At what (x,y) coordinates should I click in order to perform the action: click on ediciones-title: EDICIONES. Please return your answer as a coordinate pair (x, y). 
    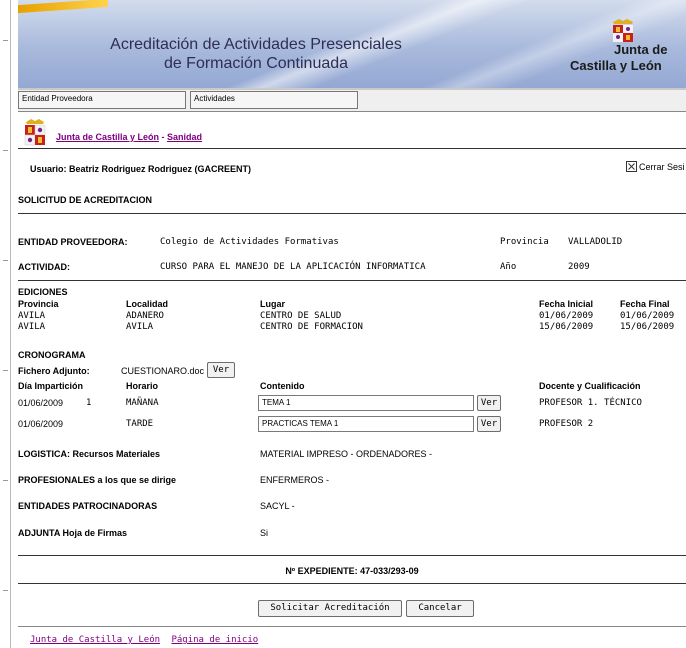
    Looking at the image, I should click on (43, 292).